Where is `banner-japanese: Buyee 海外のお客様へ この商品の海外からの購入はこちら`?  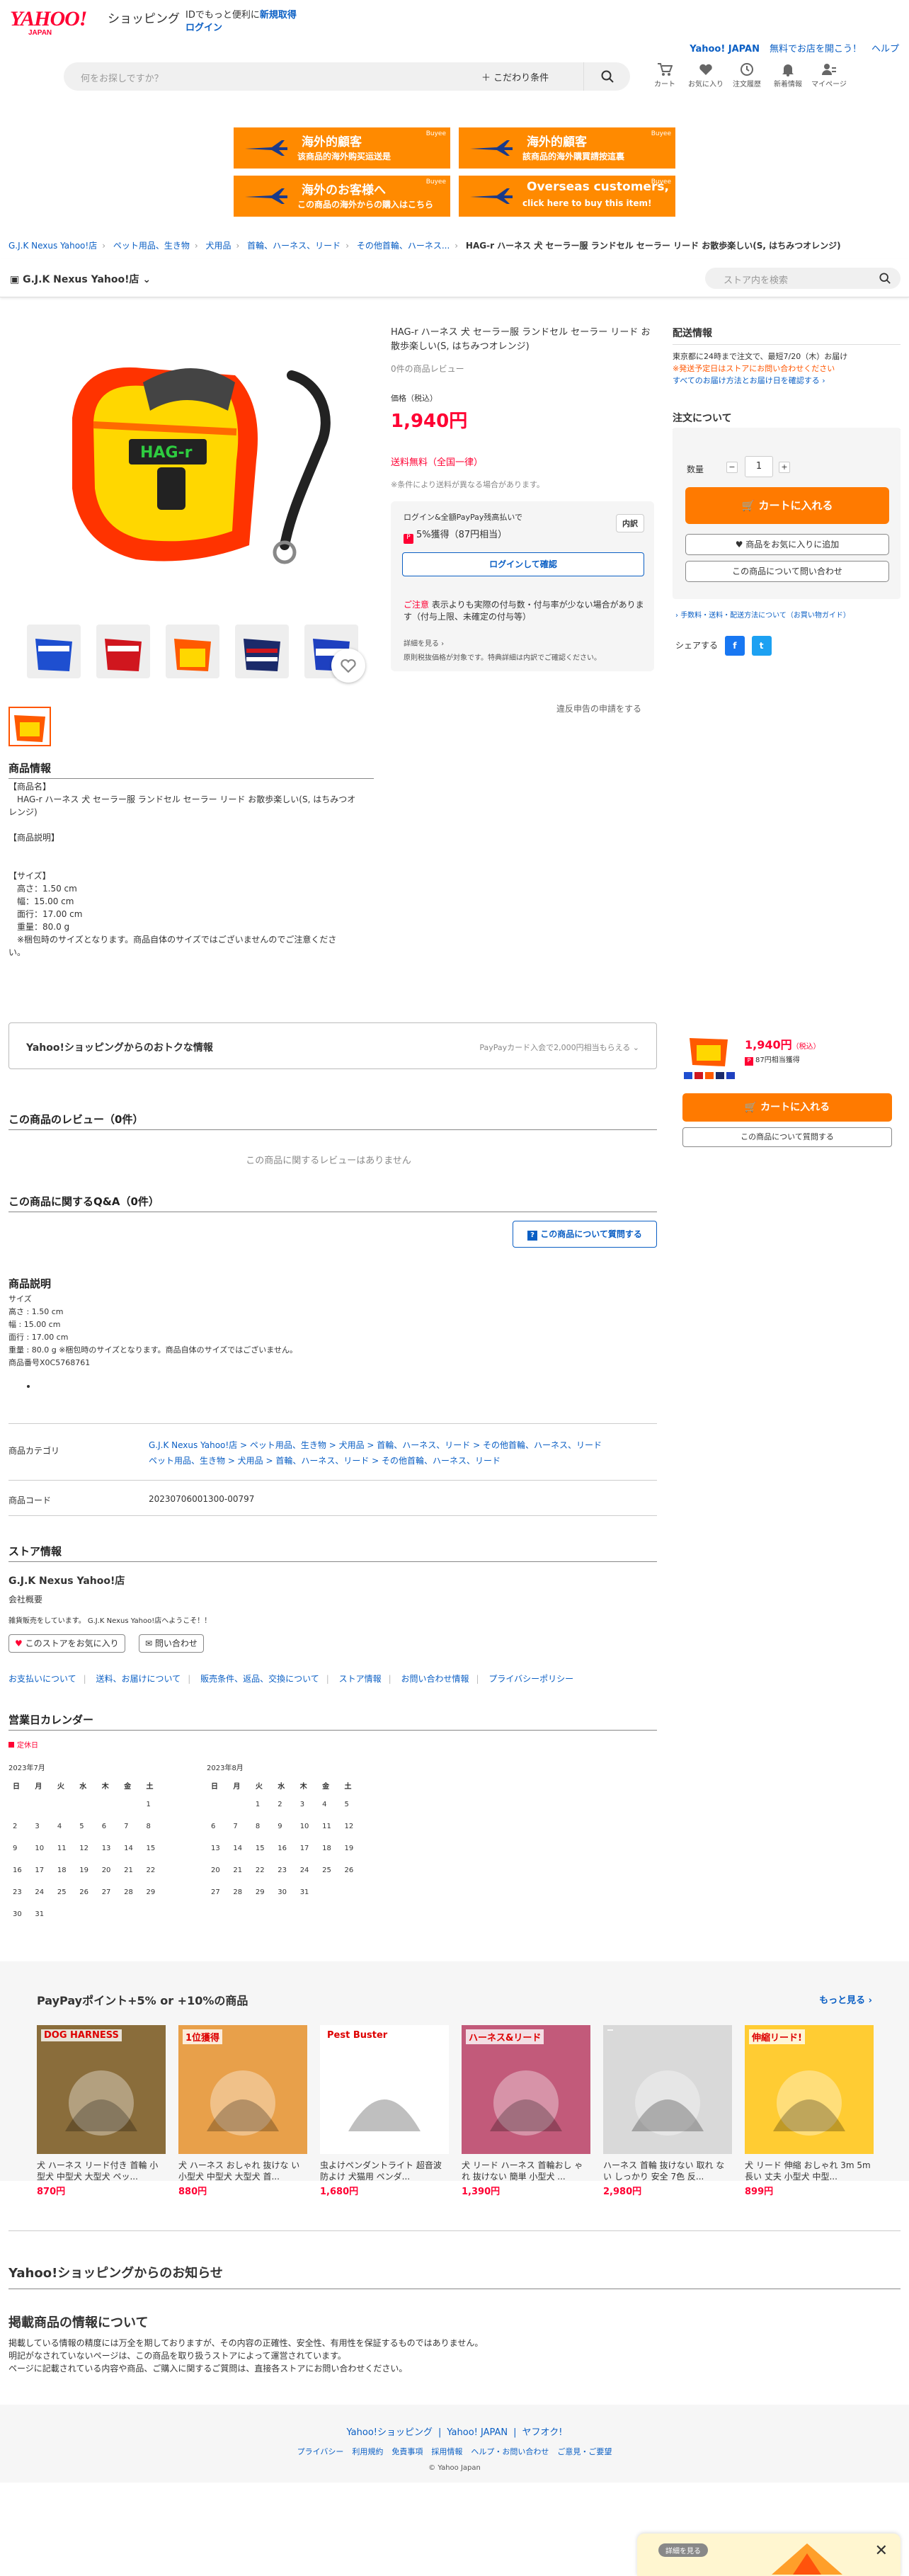
banner-japanese: Buyee 海外のお客様へ この商品の海外からの購入はこちら is located at coordinates (342, 197).